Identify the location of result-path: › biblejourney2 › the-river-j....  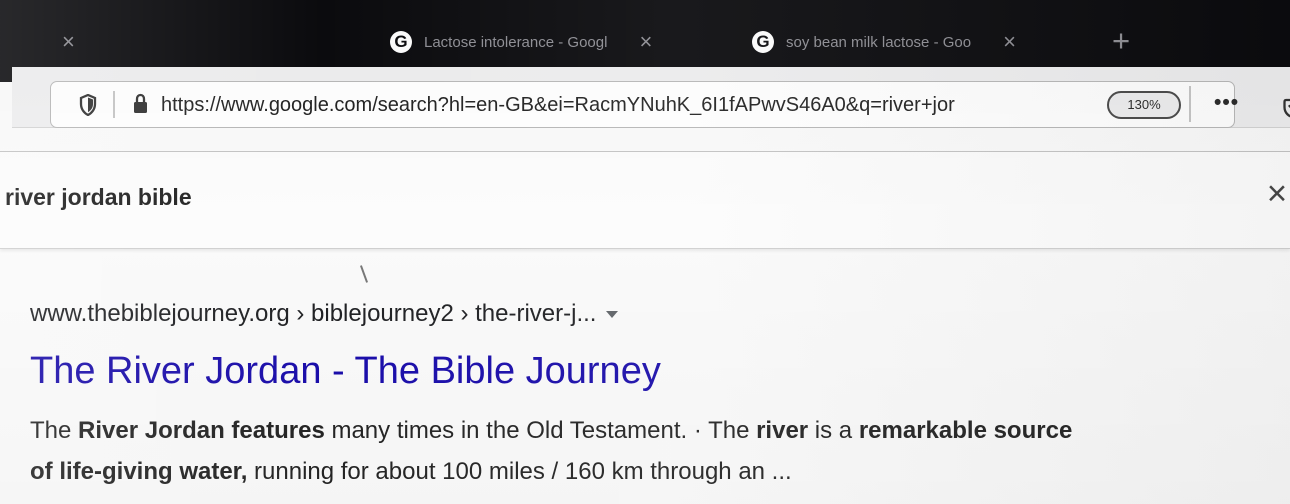
(443, 313).